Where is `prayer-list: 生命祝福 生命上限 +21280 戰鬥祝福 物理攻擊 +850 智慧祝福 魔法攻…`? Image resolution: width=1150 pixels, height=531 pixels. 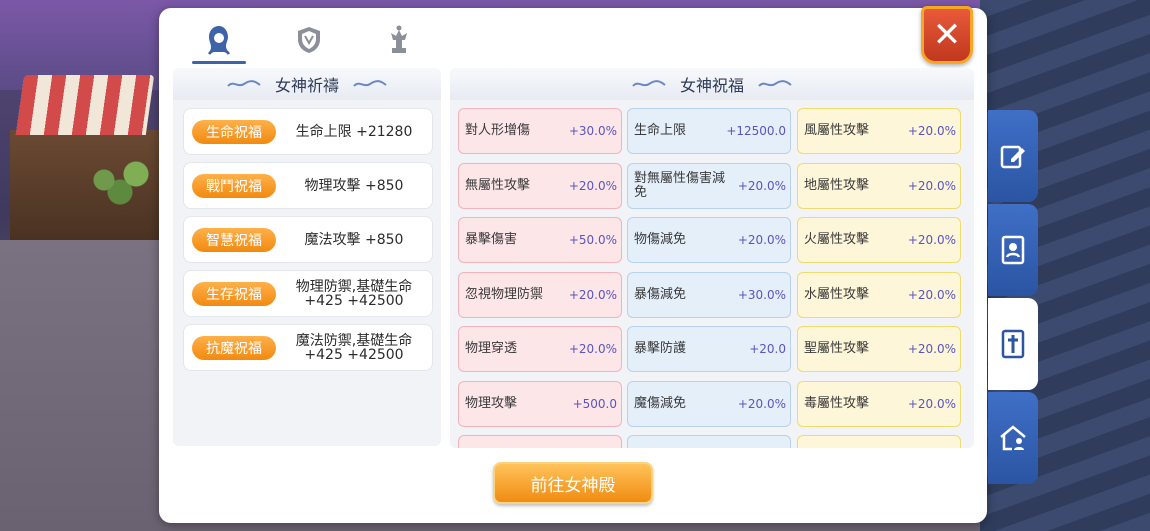 prayer-list: 生命祝福 生命上限 +21280 戰鬥祝福 物理攻擊 +850 智慧祝福 魔法攻… is located at coordinates (308, 243).